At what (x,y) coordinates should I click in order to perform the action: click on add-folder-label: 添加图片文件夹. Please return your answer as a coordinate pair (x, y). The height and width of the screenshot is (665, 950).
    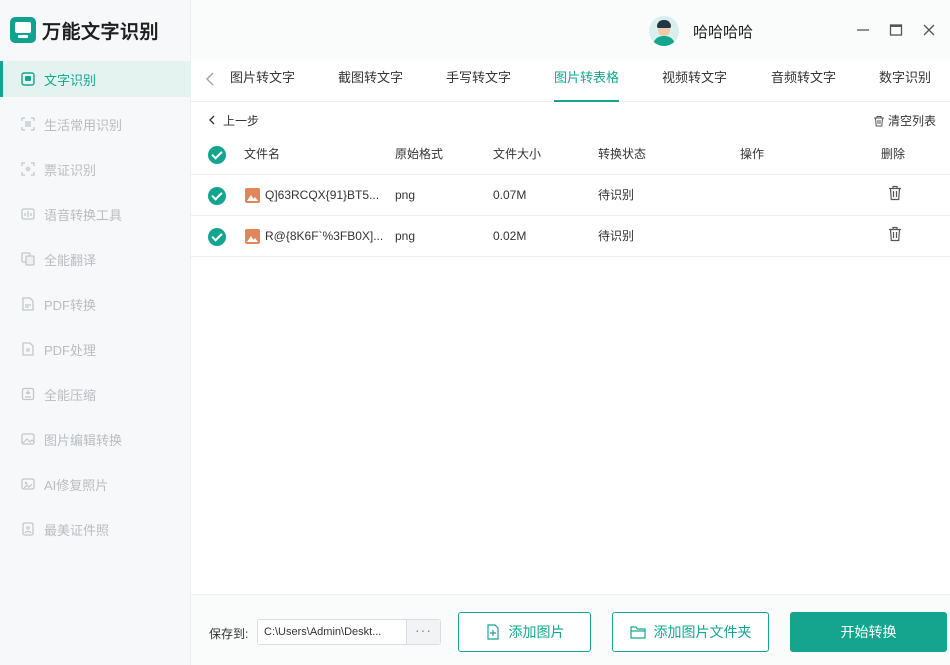
    Looking at the image, I should click on (702, 632).